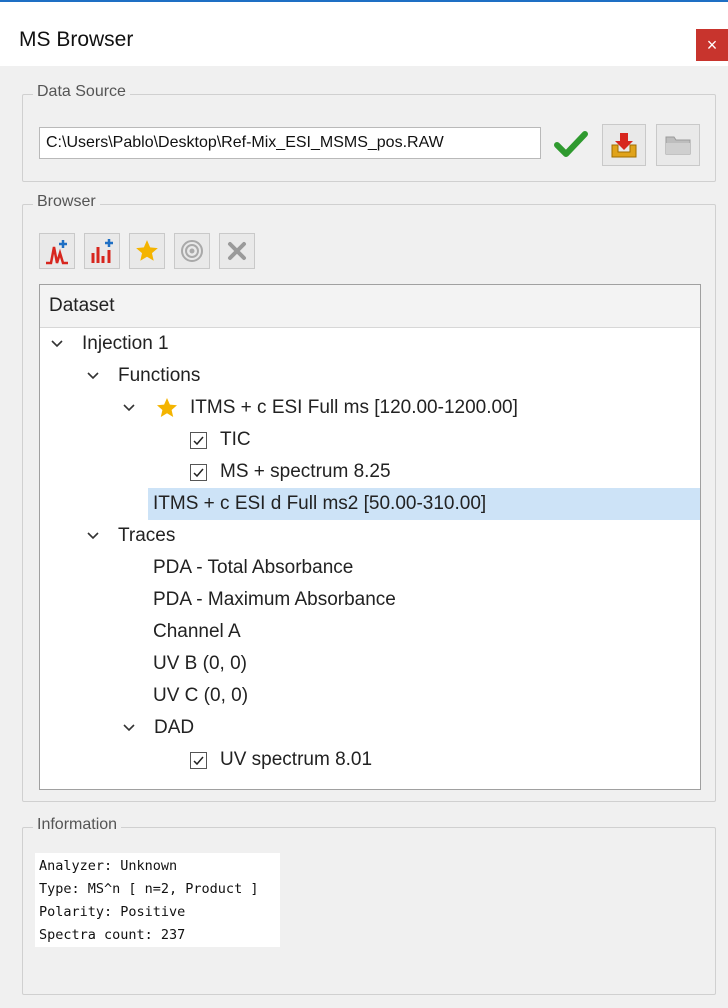 Image resolution: width=728 pixels, height=1008 pixels. Describe the element at coordinates (624, 145) in the screenshot. I see `download-icon` at that location.